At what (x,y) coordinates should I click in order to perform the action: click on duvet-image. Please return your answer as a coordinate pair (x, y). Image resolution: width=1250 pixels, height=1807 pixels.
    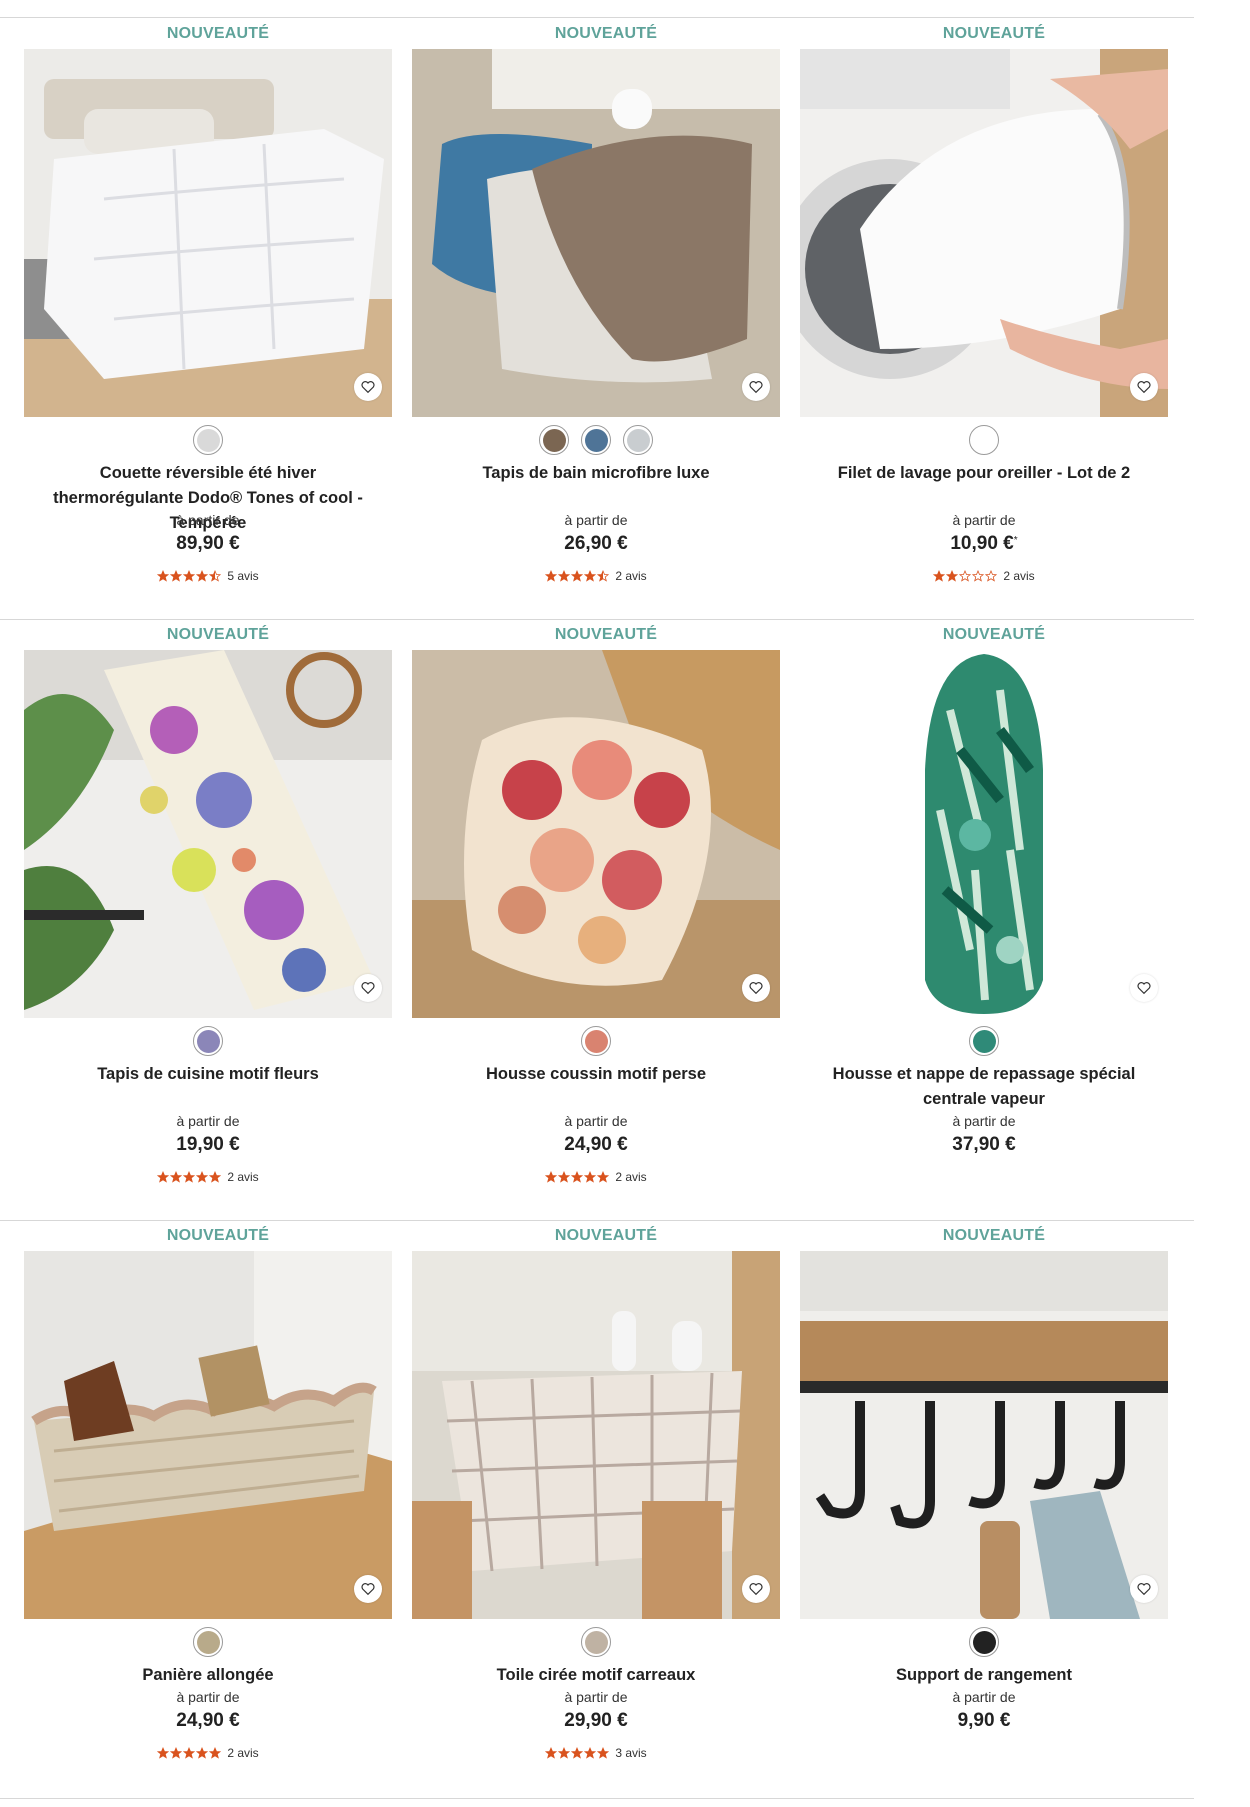
    Looking at the image, I should click on (208, 233).